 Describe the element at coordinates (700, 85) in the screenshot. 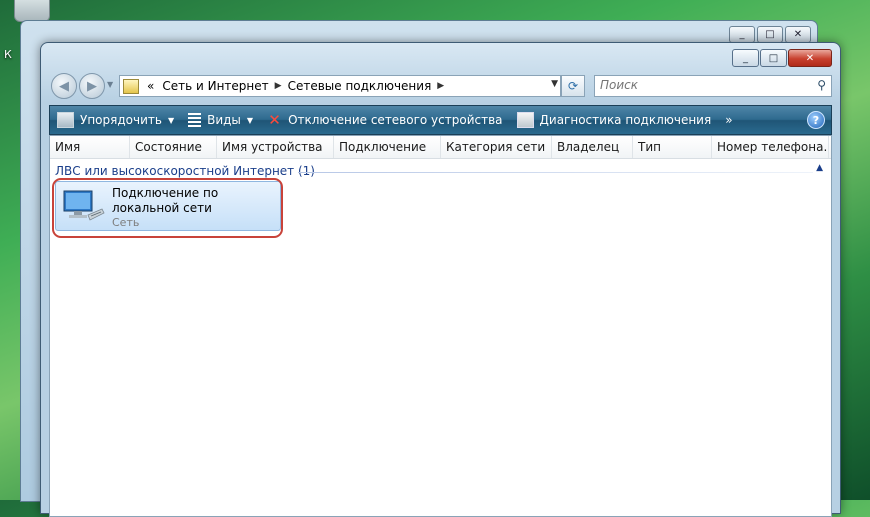

I see `search-input` at that location.